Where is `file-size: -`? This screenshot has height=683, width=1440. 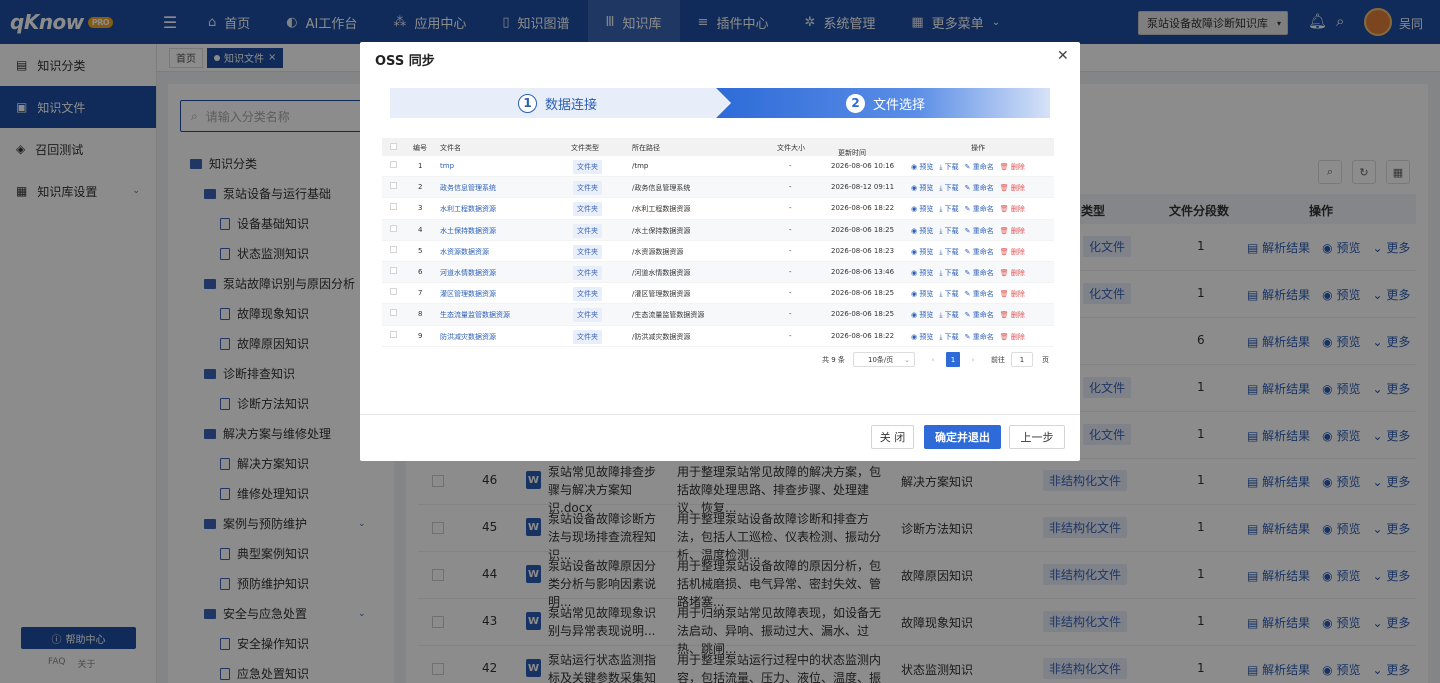 file-size: - is located at coordinates (790, 229).